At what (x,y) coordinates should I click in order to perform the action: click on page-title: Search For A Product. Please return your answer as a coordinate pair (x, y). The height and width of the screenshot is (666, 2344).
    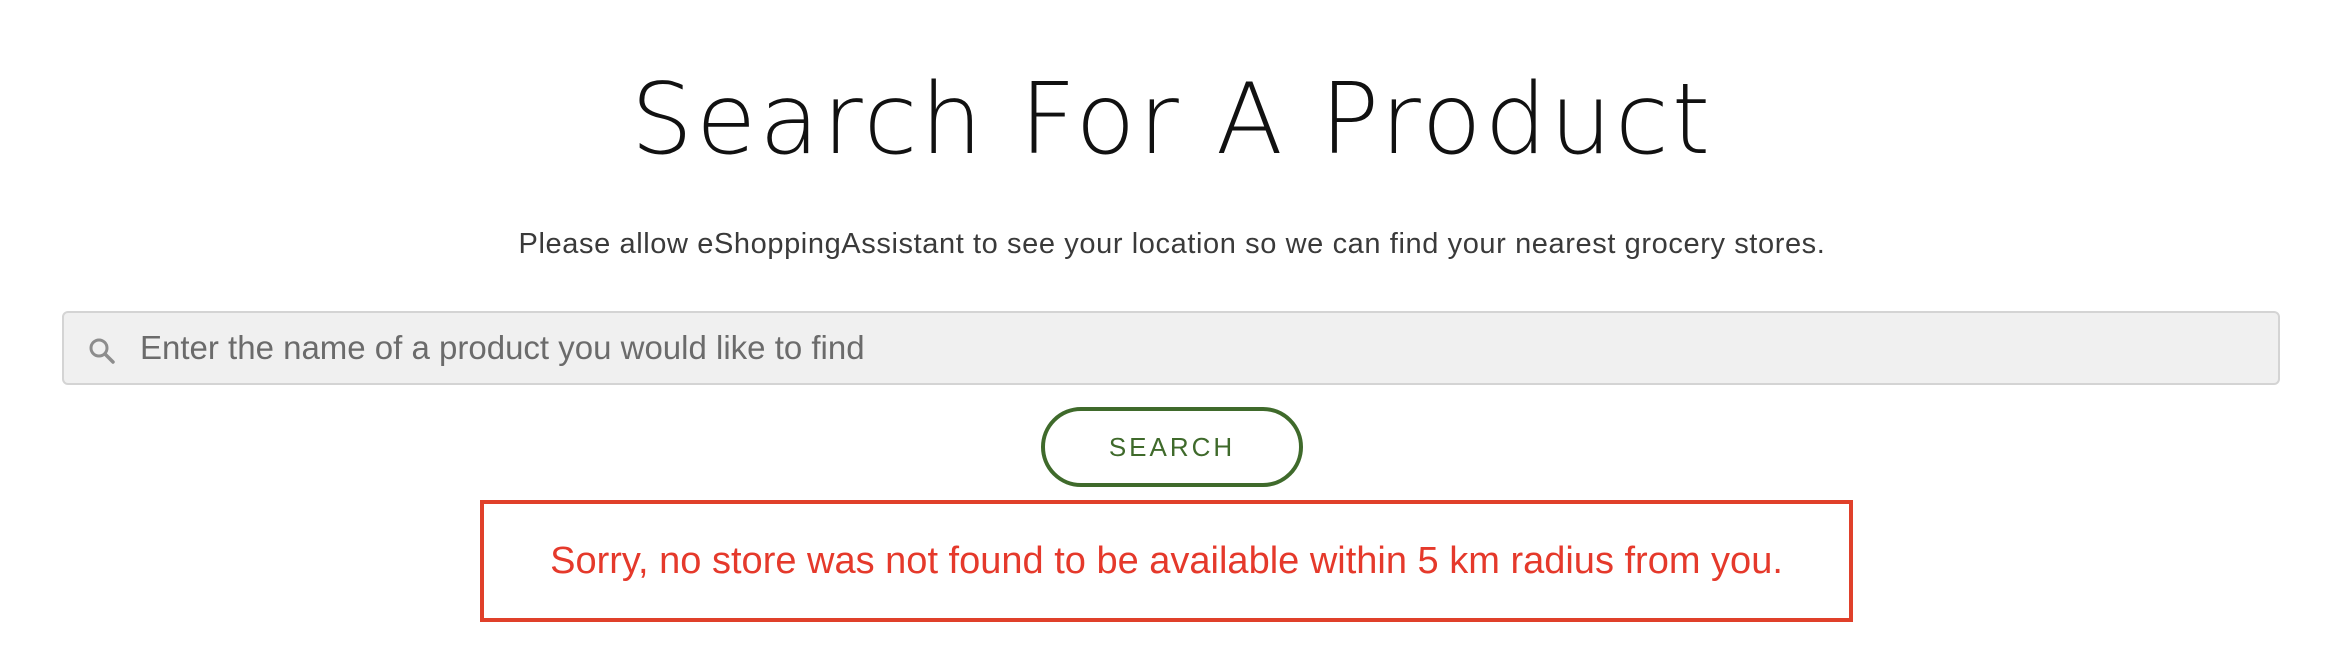
    Looking at the image, I should click on (1172, 120).